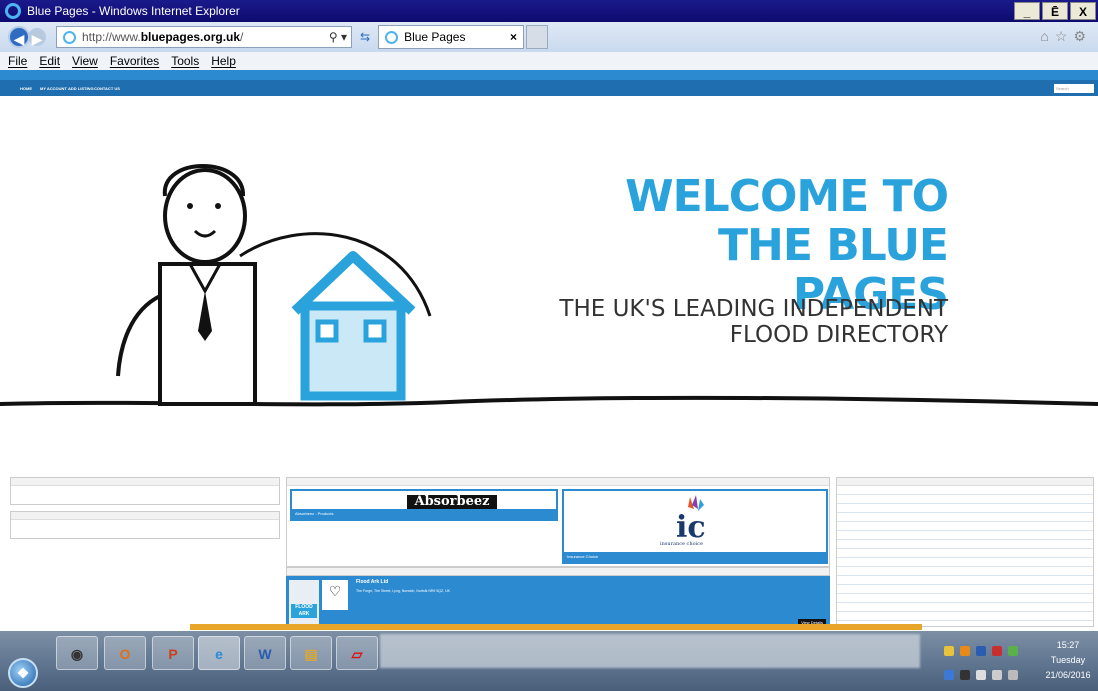  What do you see at coordinates (424, 514) in the screenshot?
I see `featured-caption: Absorbeez - Products` at bounding box center [424, 514].